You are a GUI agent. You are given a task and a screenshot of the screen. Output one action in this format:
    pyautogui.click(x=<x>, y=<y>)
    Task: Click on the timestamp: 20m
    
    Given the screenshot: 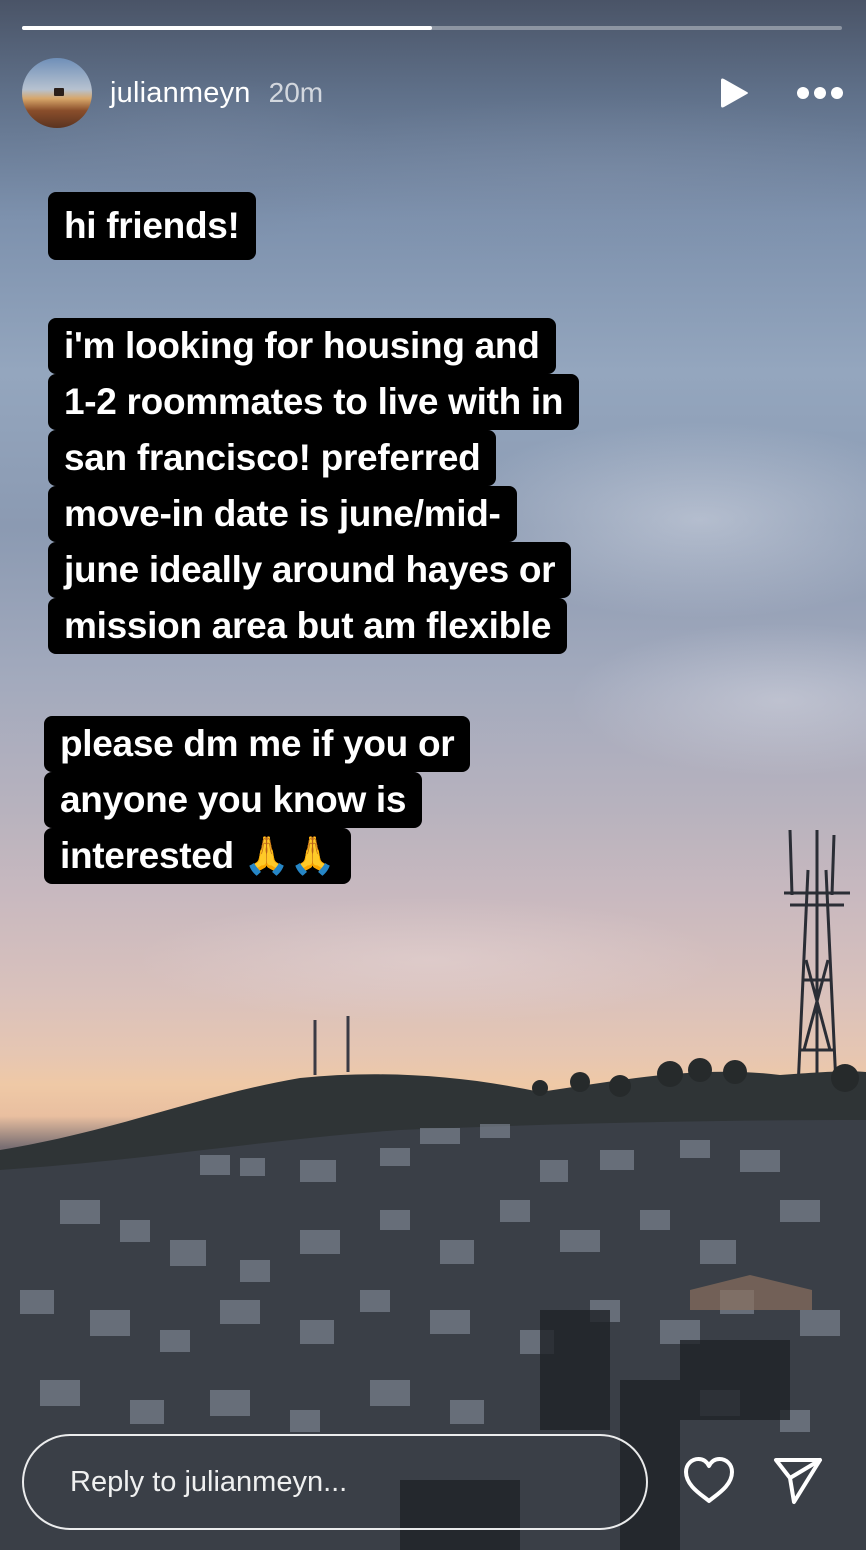 What is the action you would take?
    pyautogui.click(x=296, y=92)
    